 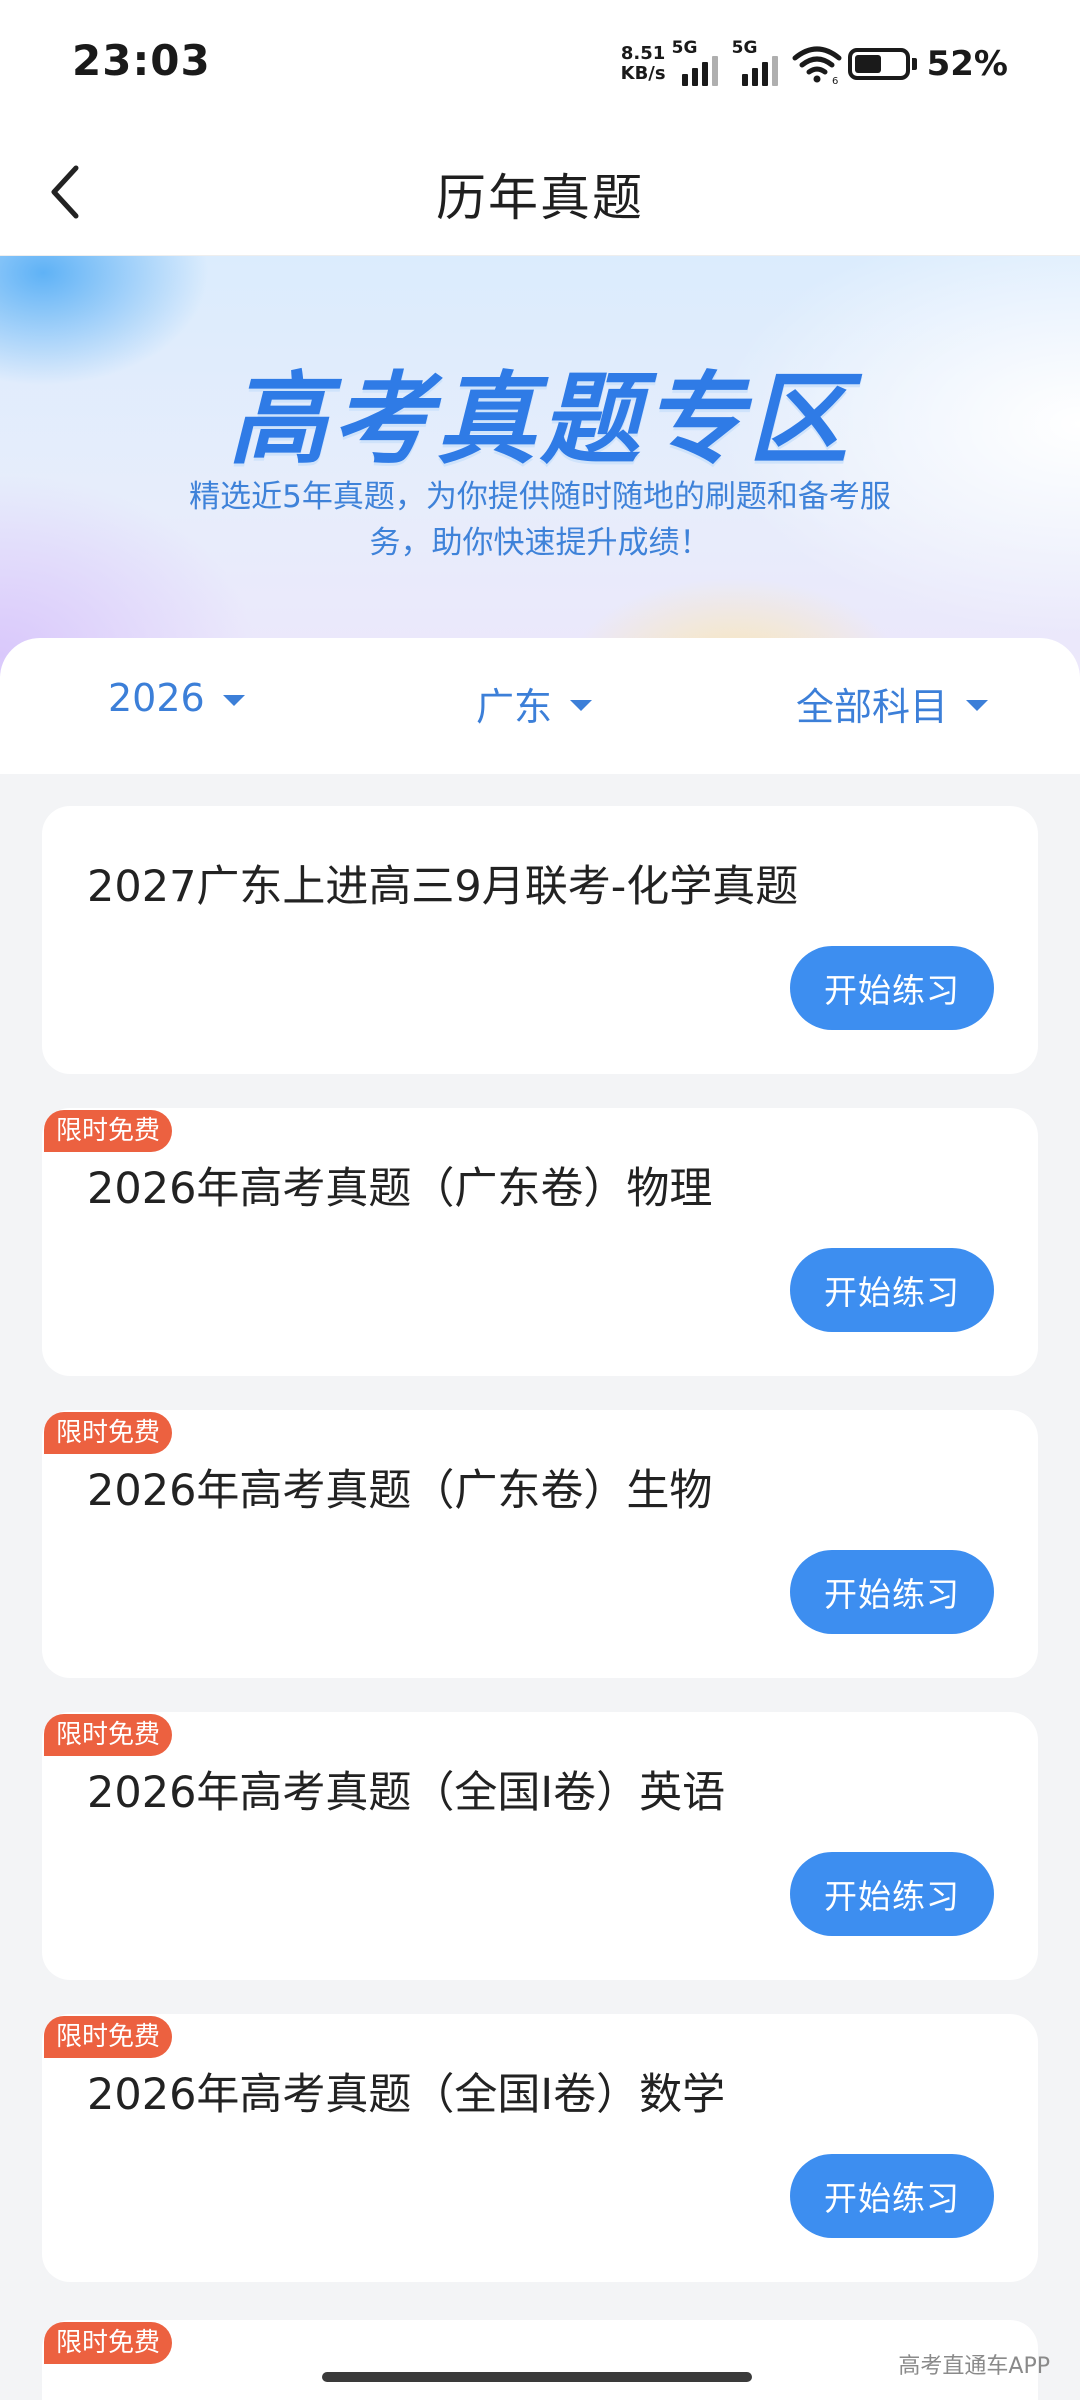 I want to click on network-speed-unit: KB/s, so click(x=643, y=73).